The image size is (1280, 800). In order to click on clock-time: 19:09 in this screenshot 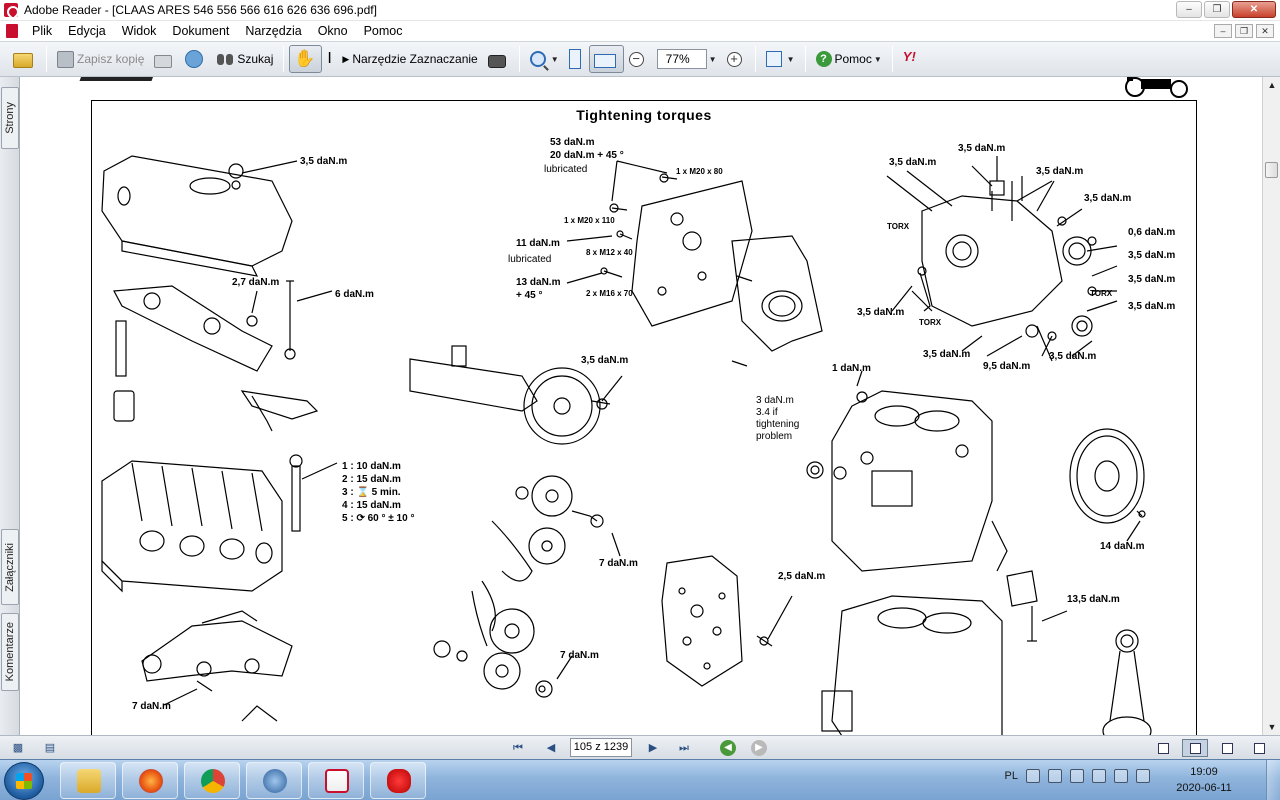, I will do `click(1204, 772)`.